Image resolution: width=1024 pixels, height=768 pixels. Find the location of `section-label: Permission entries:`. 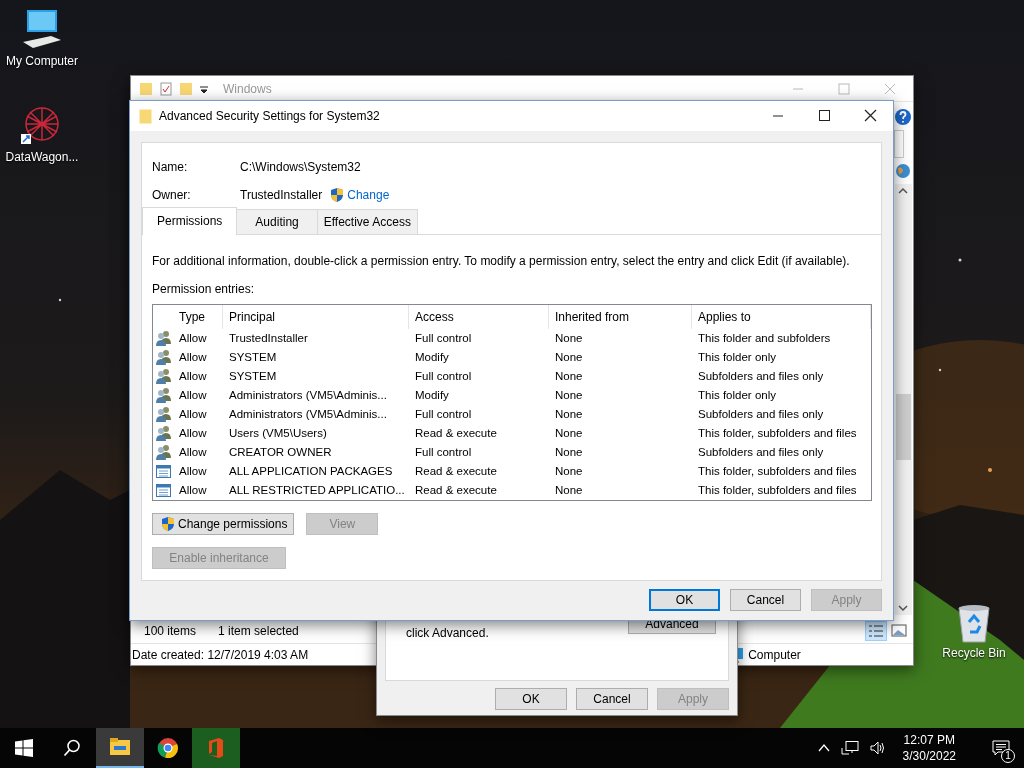

section-label: Permission entries: is located at coordinates (204, 289).